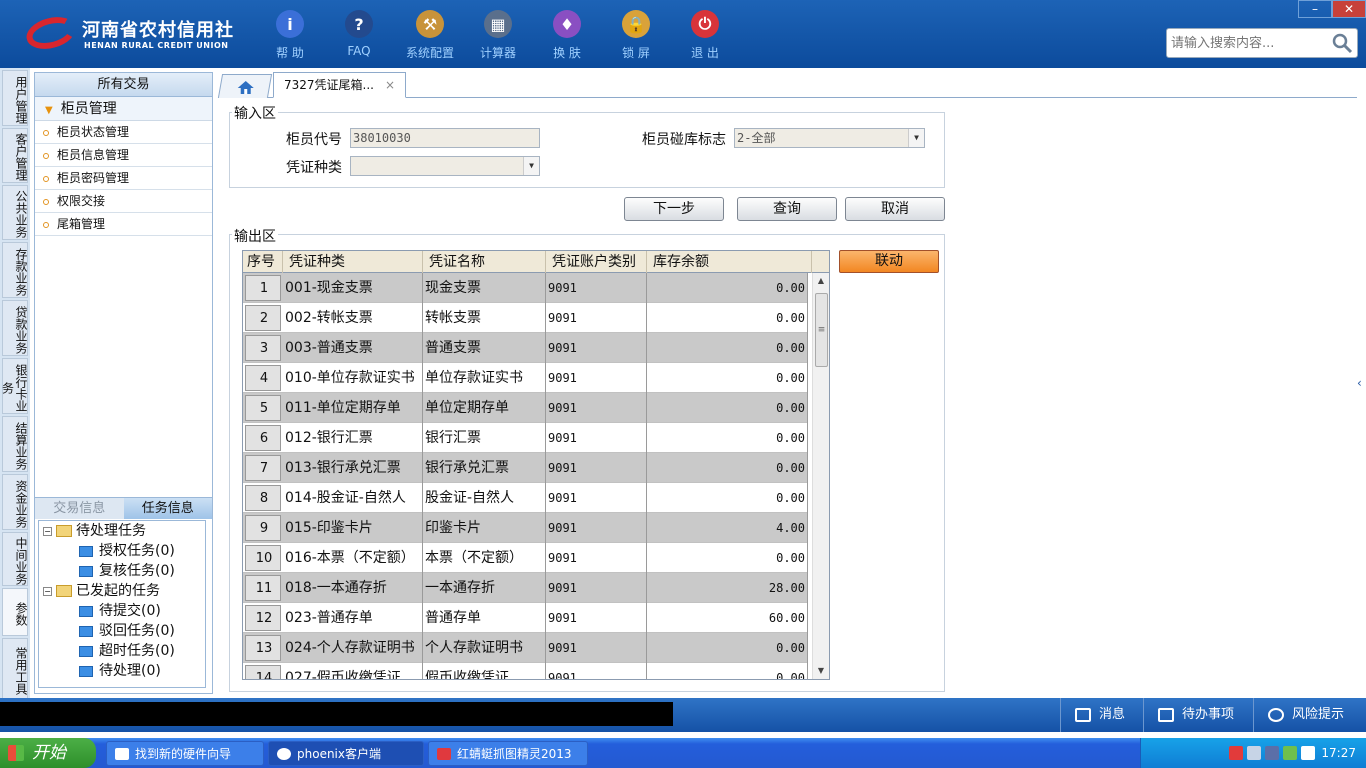  What do you see at coordinates (430, 35) in the screenshot?
I see `toolbar-button-2: ⚒ 系统配置` at bounding box center [430, 35].